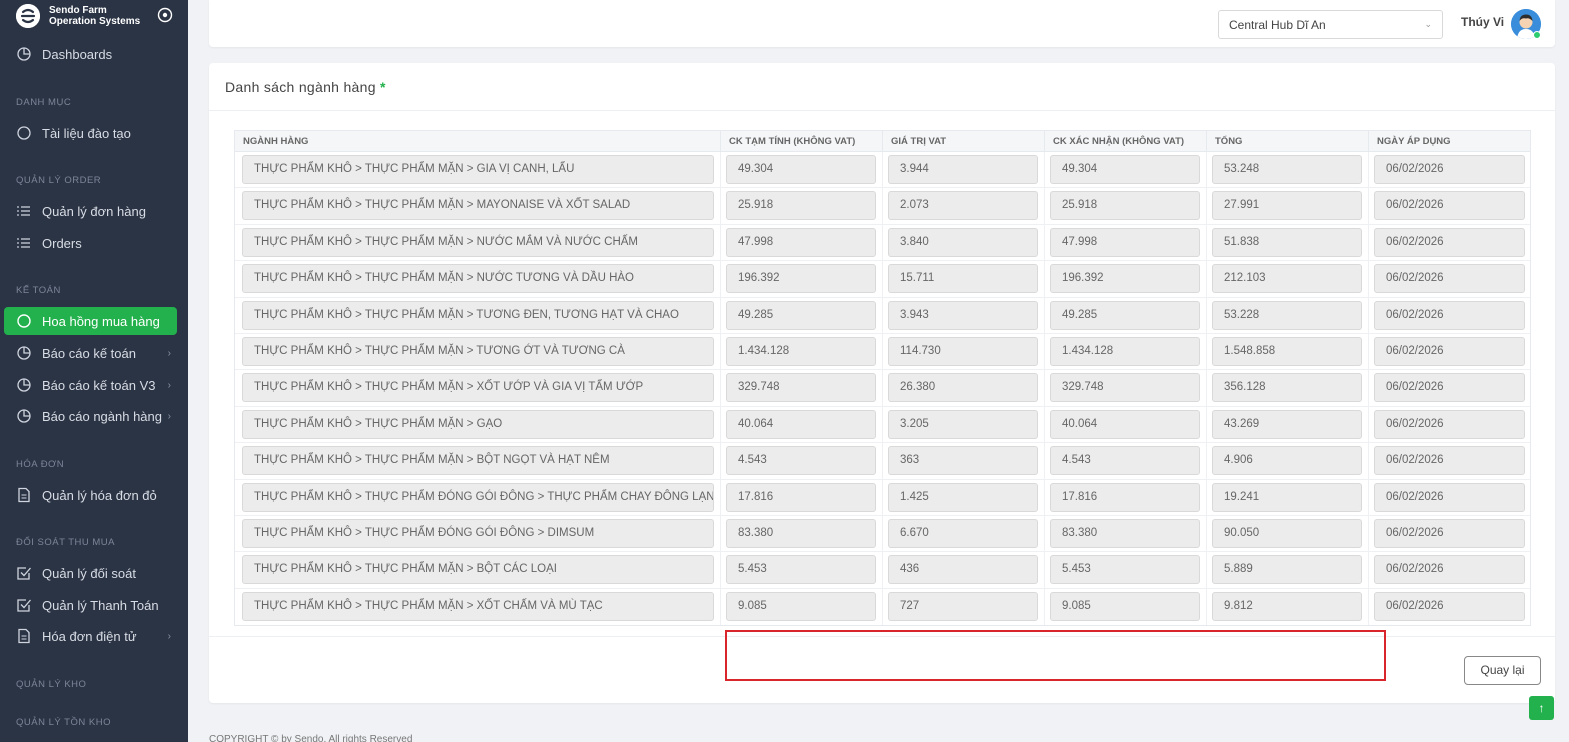  I want to click on sidebar-item-label: Báo cáo kế toán V3, so click(99, 385).